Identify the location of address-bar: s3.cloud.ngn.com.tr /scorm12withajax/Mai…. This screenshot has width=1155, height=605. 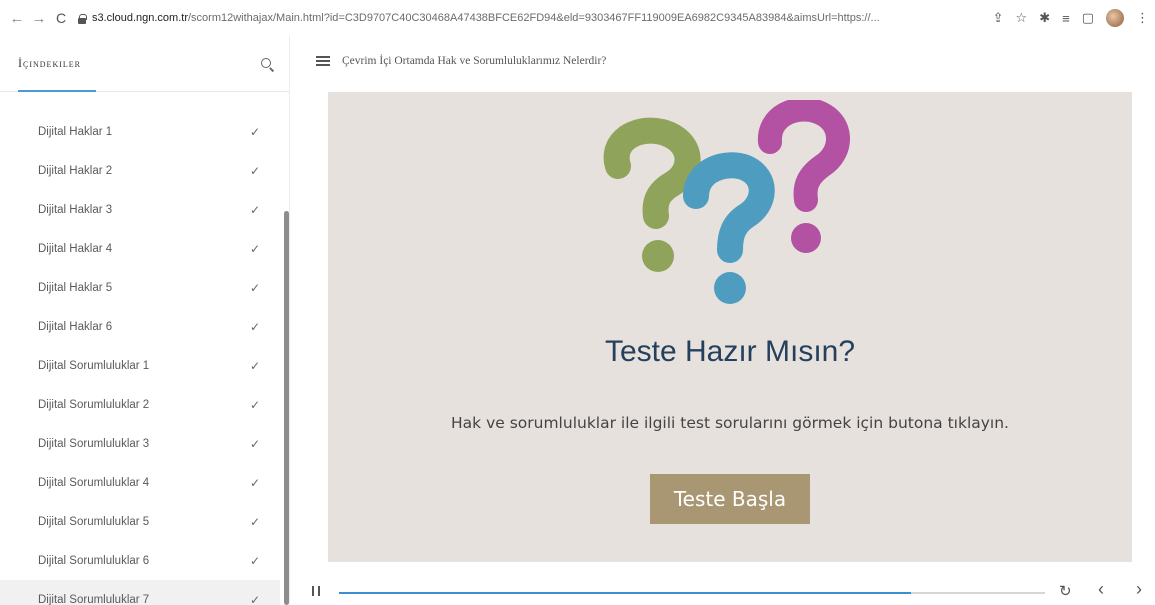
(530, 18).